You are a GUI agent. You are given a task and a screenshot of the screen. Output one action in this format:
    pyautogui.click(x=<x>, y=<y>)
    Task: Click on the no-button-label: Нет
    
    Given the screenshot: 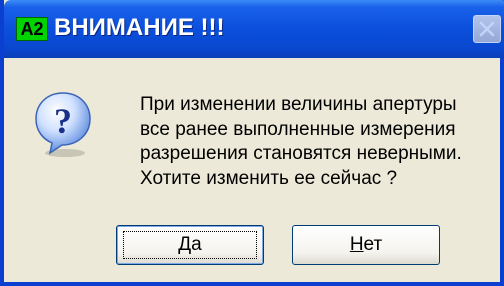 What is the action you would take?
    pyautogui.click(x=366, y=244)
    